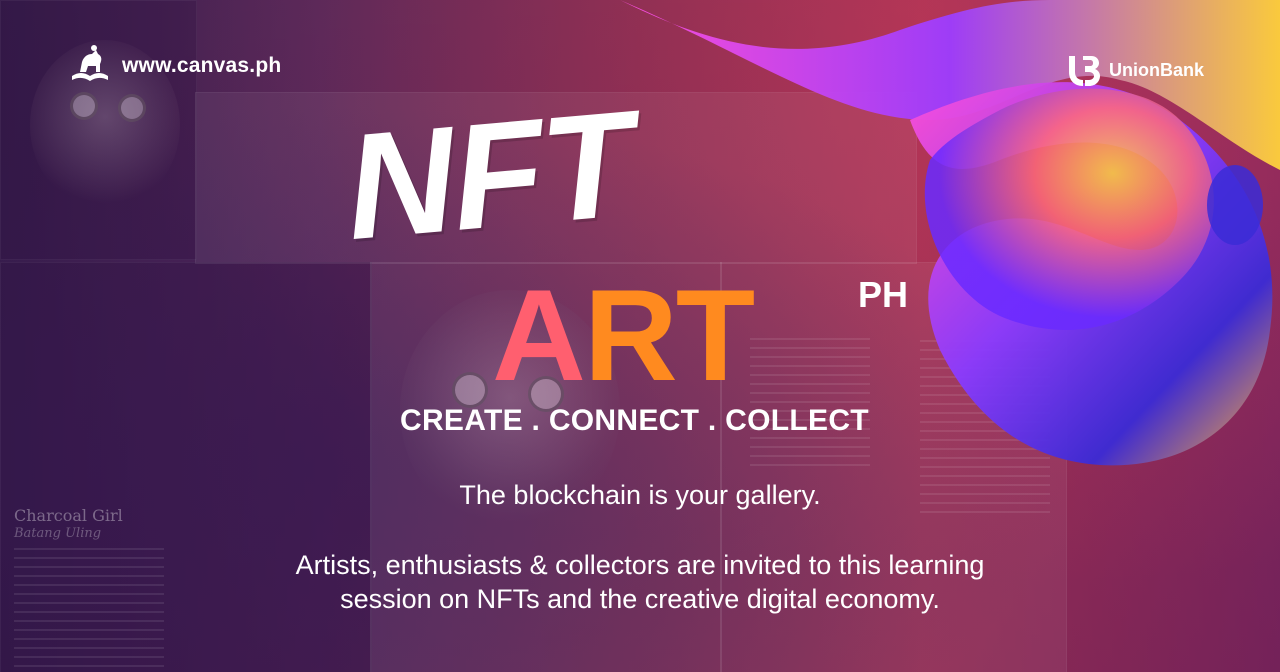  What do you see at coordinates (1156, 69) in the screenshot?
I see `partner-name: UnionBank` at bounding box center [1156, 69].